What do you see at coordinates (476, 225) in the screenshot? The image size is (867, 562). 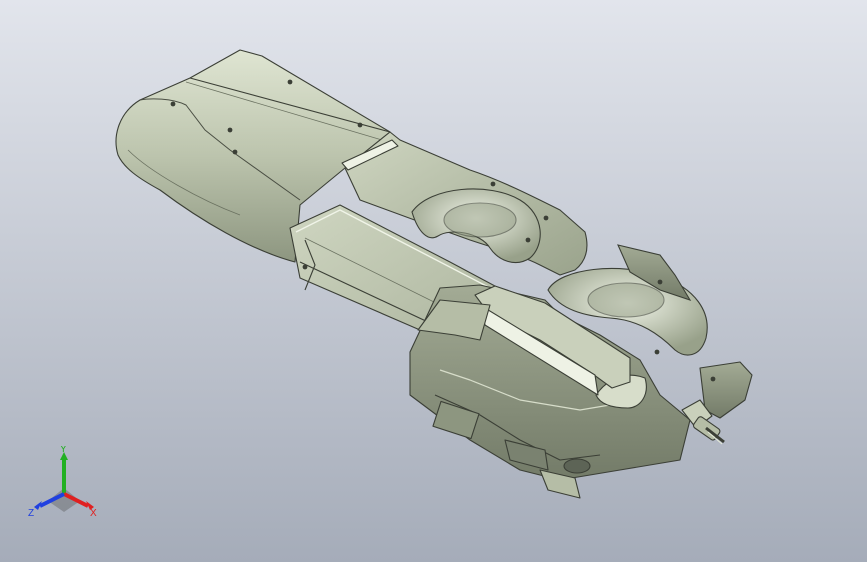 I see `thumbhole-ring-rear` at bounding box center [476, 225].